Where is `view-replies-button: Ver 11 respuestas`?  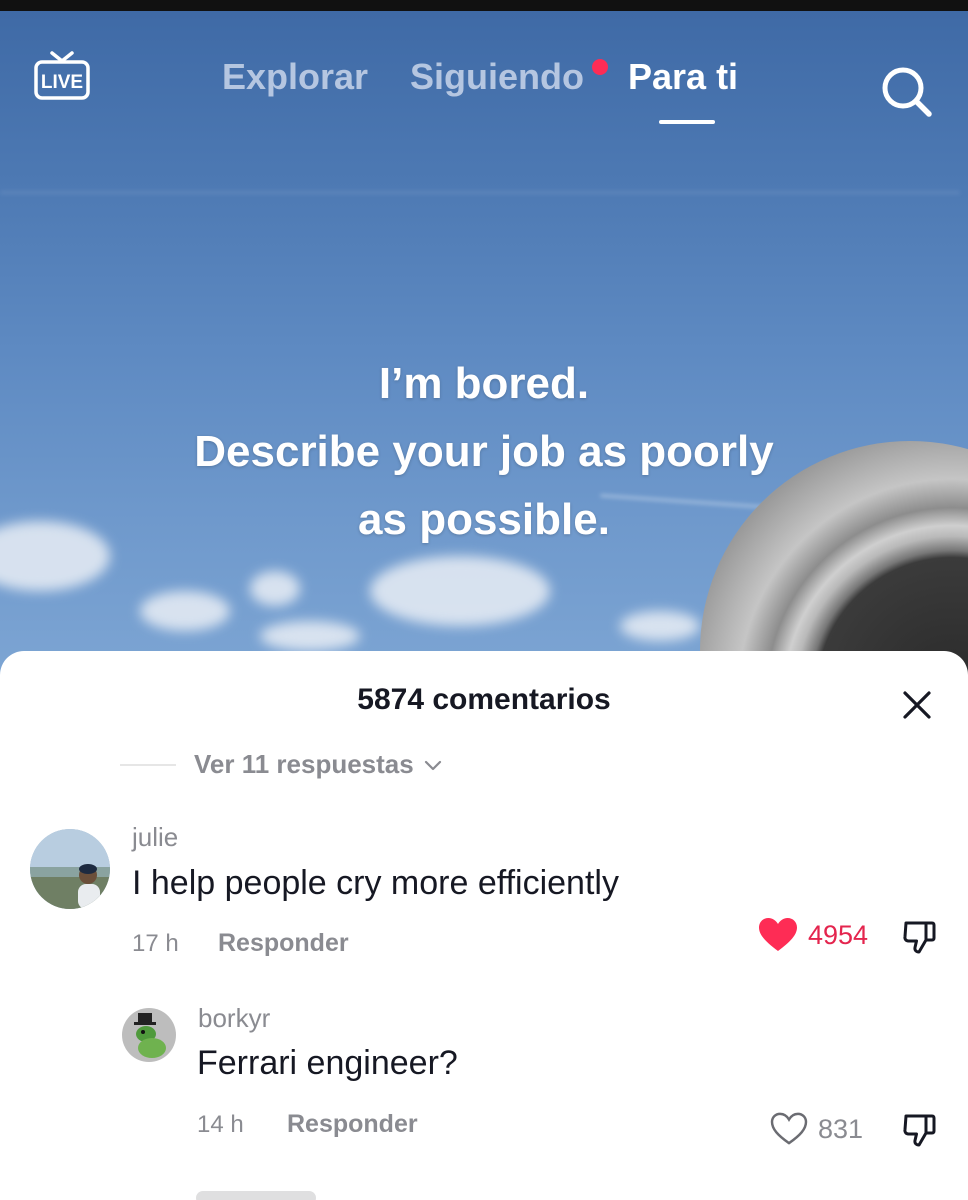 view-replies-button: Ver 11 respuestas is located at coordinates (319, 764).